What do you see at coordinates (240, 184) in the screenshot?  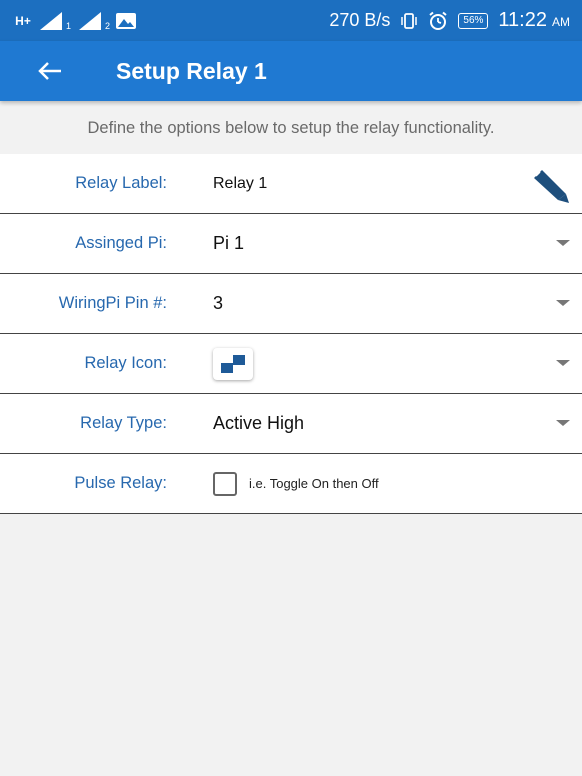 I see `relay-label-value: Relay 1` at bounding box center [240, 184].